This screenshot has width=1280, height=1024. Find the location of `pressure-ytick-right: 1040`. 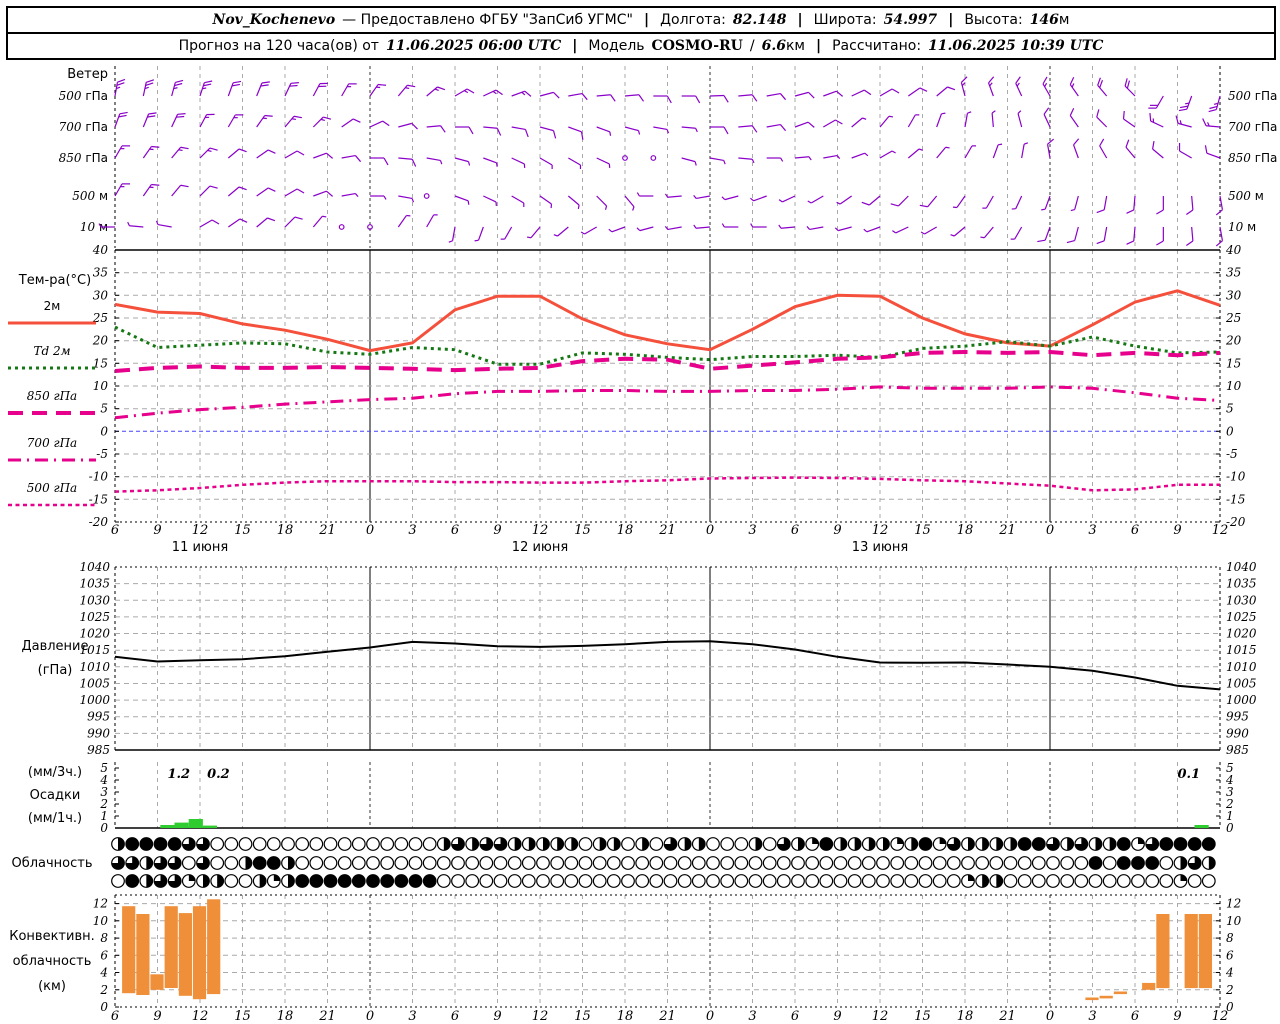

pressure-ytick-right: 1040 is located at coordinates (1241, 567).